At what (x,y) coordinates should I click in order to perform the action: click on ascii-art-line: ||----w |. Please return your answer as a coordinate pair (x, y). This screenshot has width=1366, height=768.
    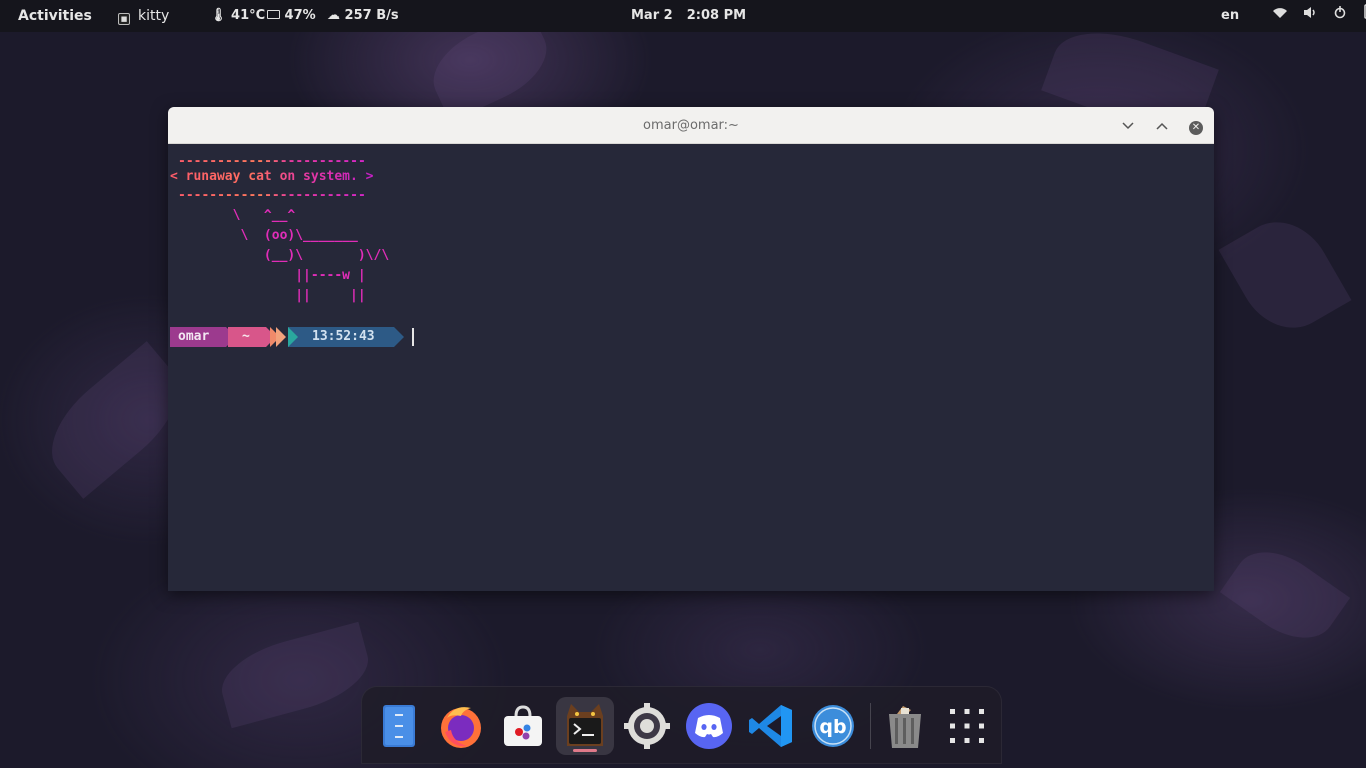
    Looking at the image, I should click on (268, 275).